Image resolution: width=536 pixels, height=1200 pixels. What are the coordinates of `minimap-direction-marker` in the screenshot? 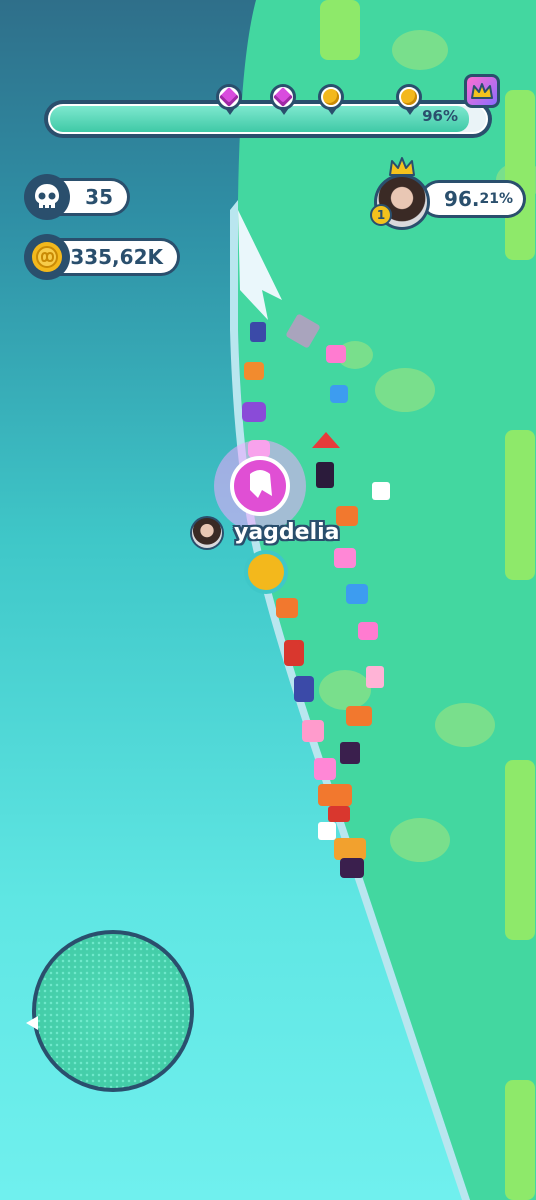 It's located at (32, 1023).